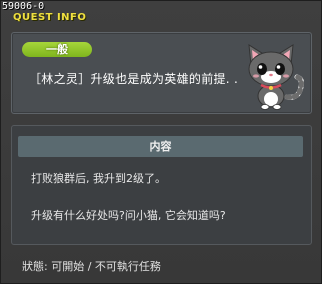  What do you see at coordinates (134, 79) in the screenshot?
I see `quest-name: ［林之灵］升级也是成为英雄的前提. .` at bounding box center [134, 79].